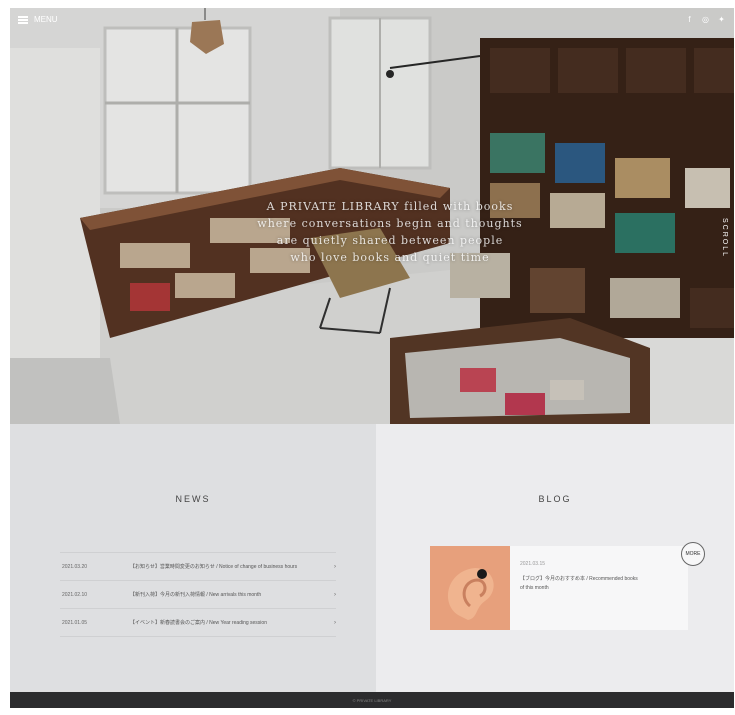 This screenshot has height=715, width=735. What do you see at coordinates (75, 594) in the screenshot?
I see `news-date: 2021.02.10` at bounding box center [75, 594].